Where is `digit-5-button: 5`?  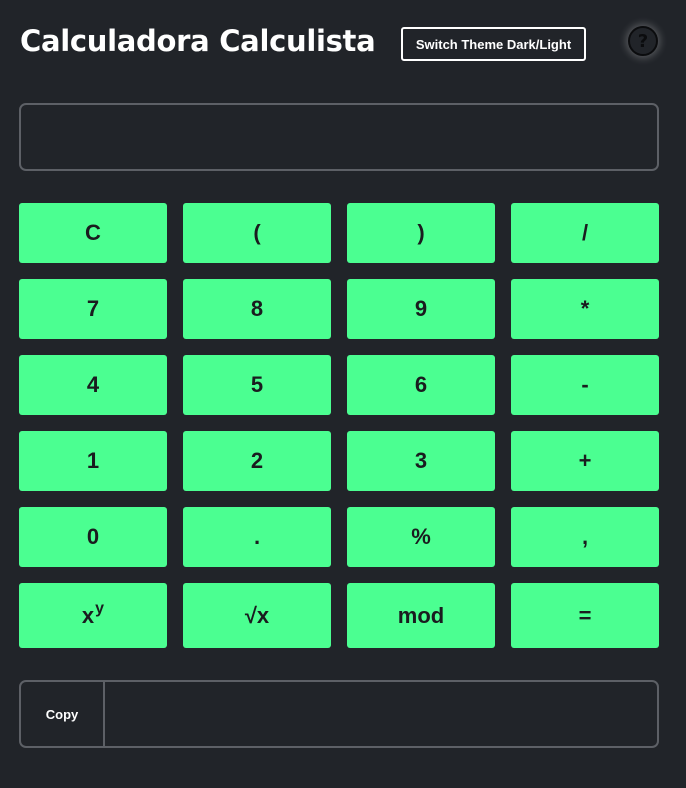
digit-5-button: 5 is located at coordinates (257, 385).